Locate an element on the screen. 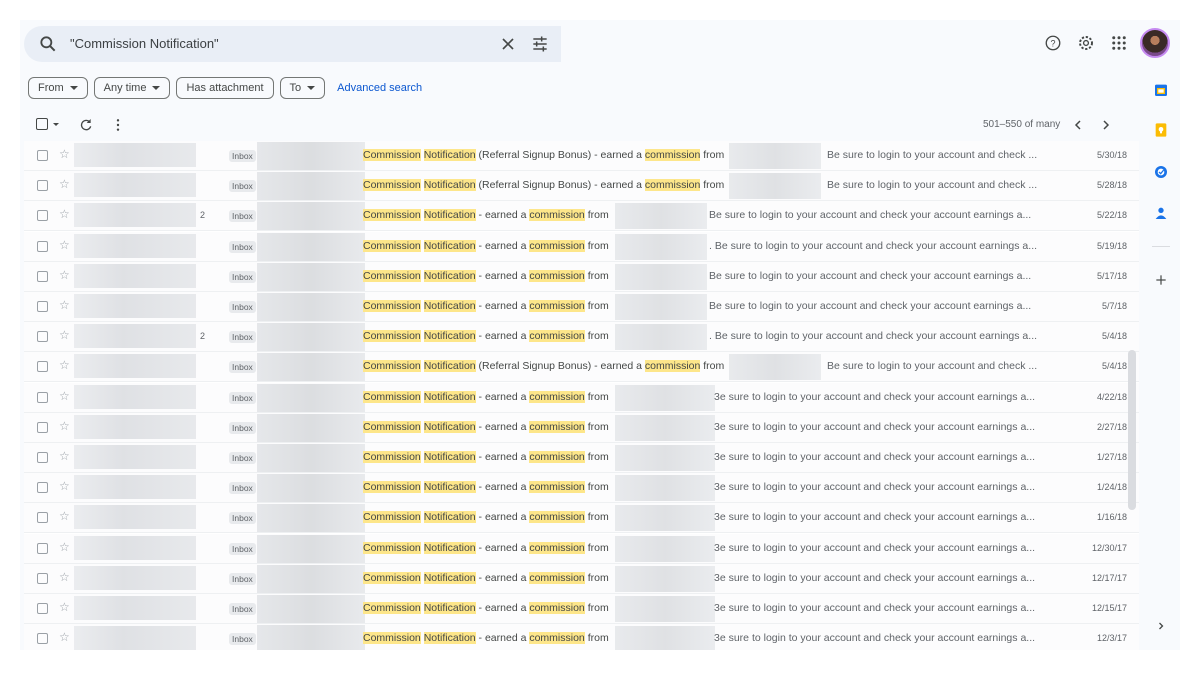 The image size is (1200, 675). tasks-icon is located at coordinates (1161, 172).